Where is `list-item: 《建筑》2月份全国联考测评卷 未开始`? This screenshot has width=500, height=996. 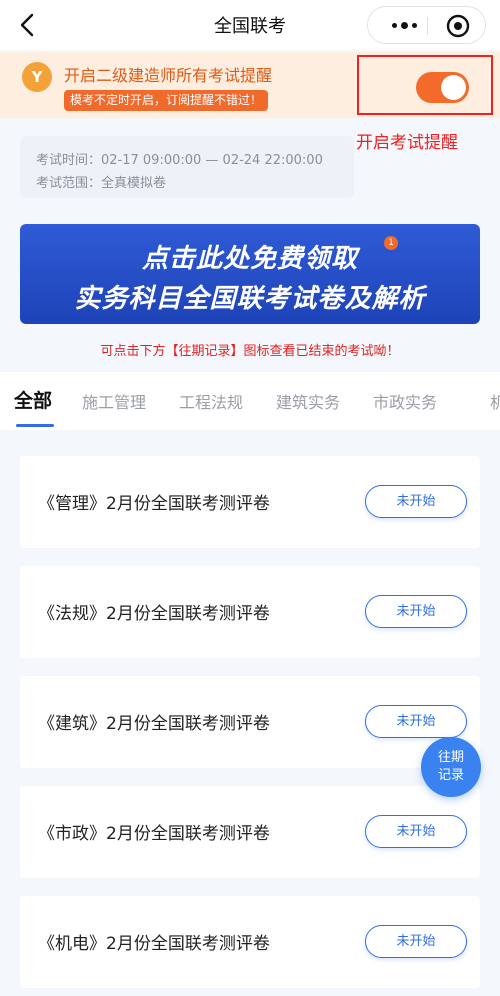 list-item: 《建筑》2月份全国联考测评卷 未开始 is located at coordinates (250, 722).